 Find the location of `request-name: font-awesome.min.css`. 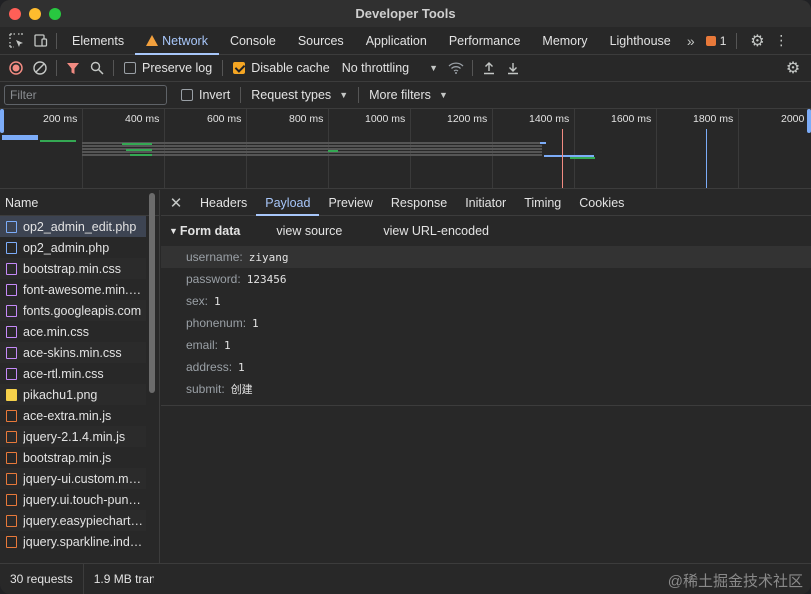

request-name: font-awesome.min.css is located at coordinates (83, 289).